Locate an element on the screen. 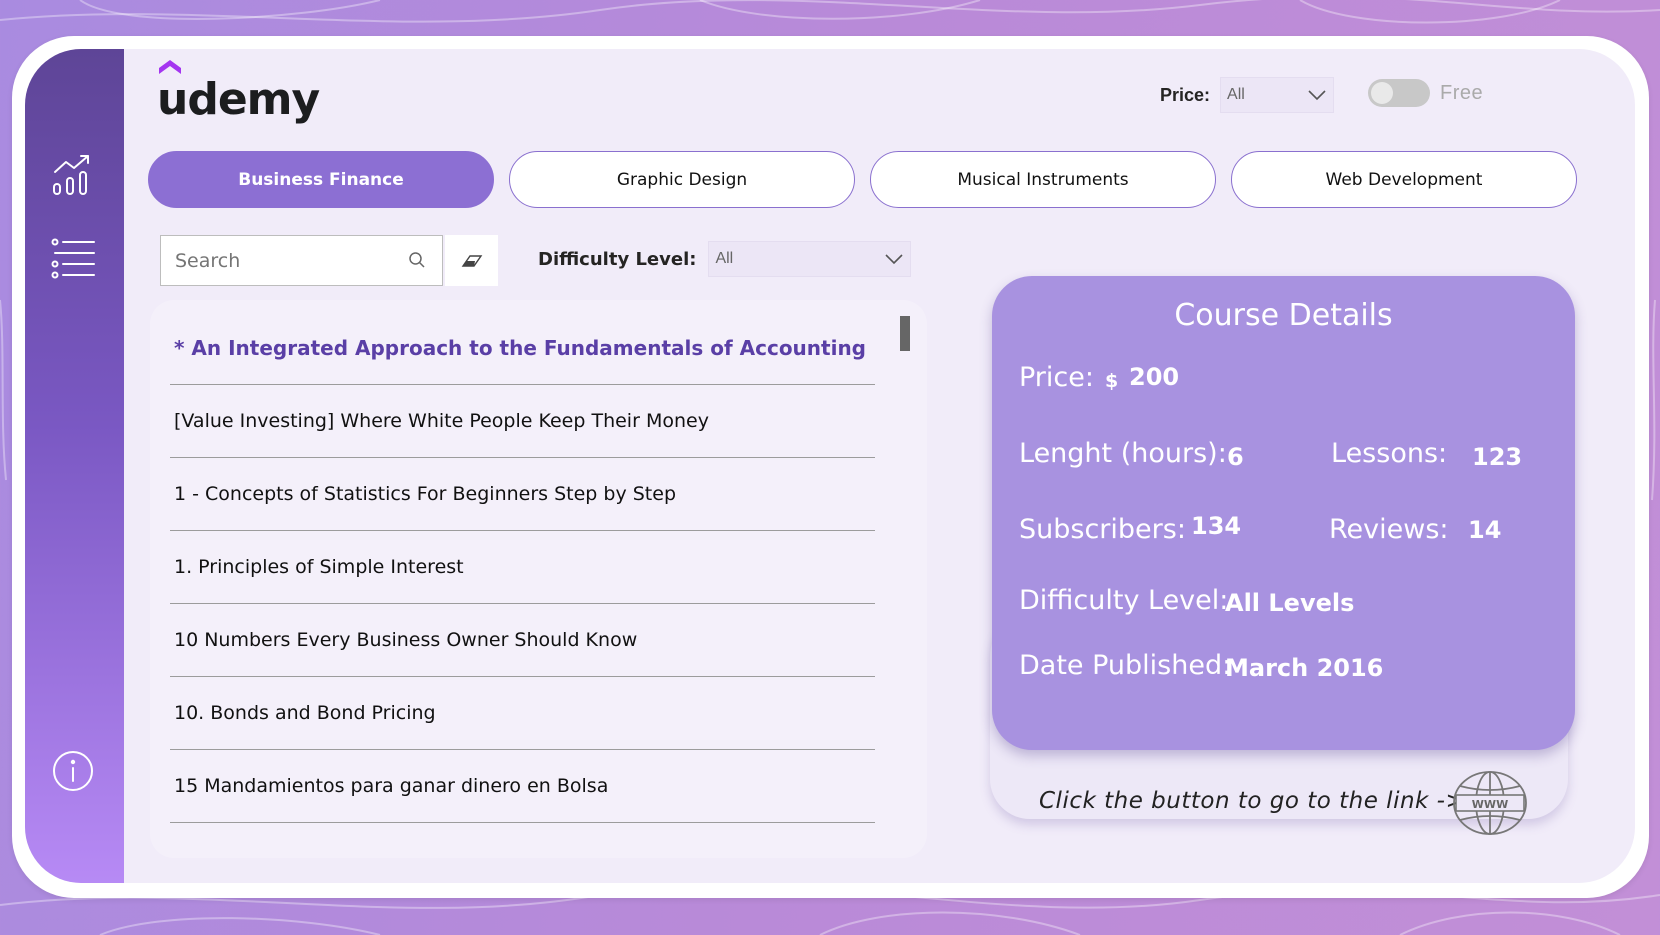 The height and width of the screenshot is (935, 1660). link-instruction: Click the button to go to the link -> is located at coordinates (1252, 801).